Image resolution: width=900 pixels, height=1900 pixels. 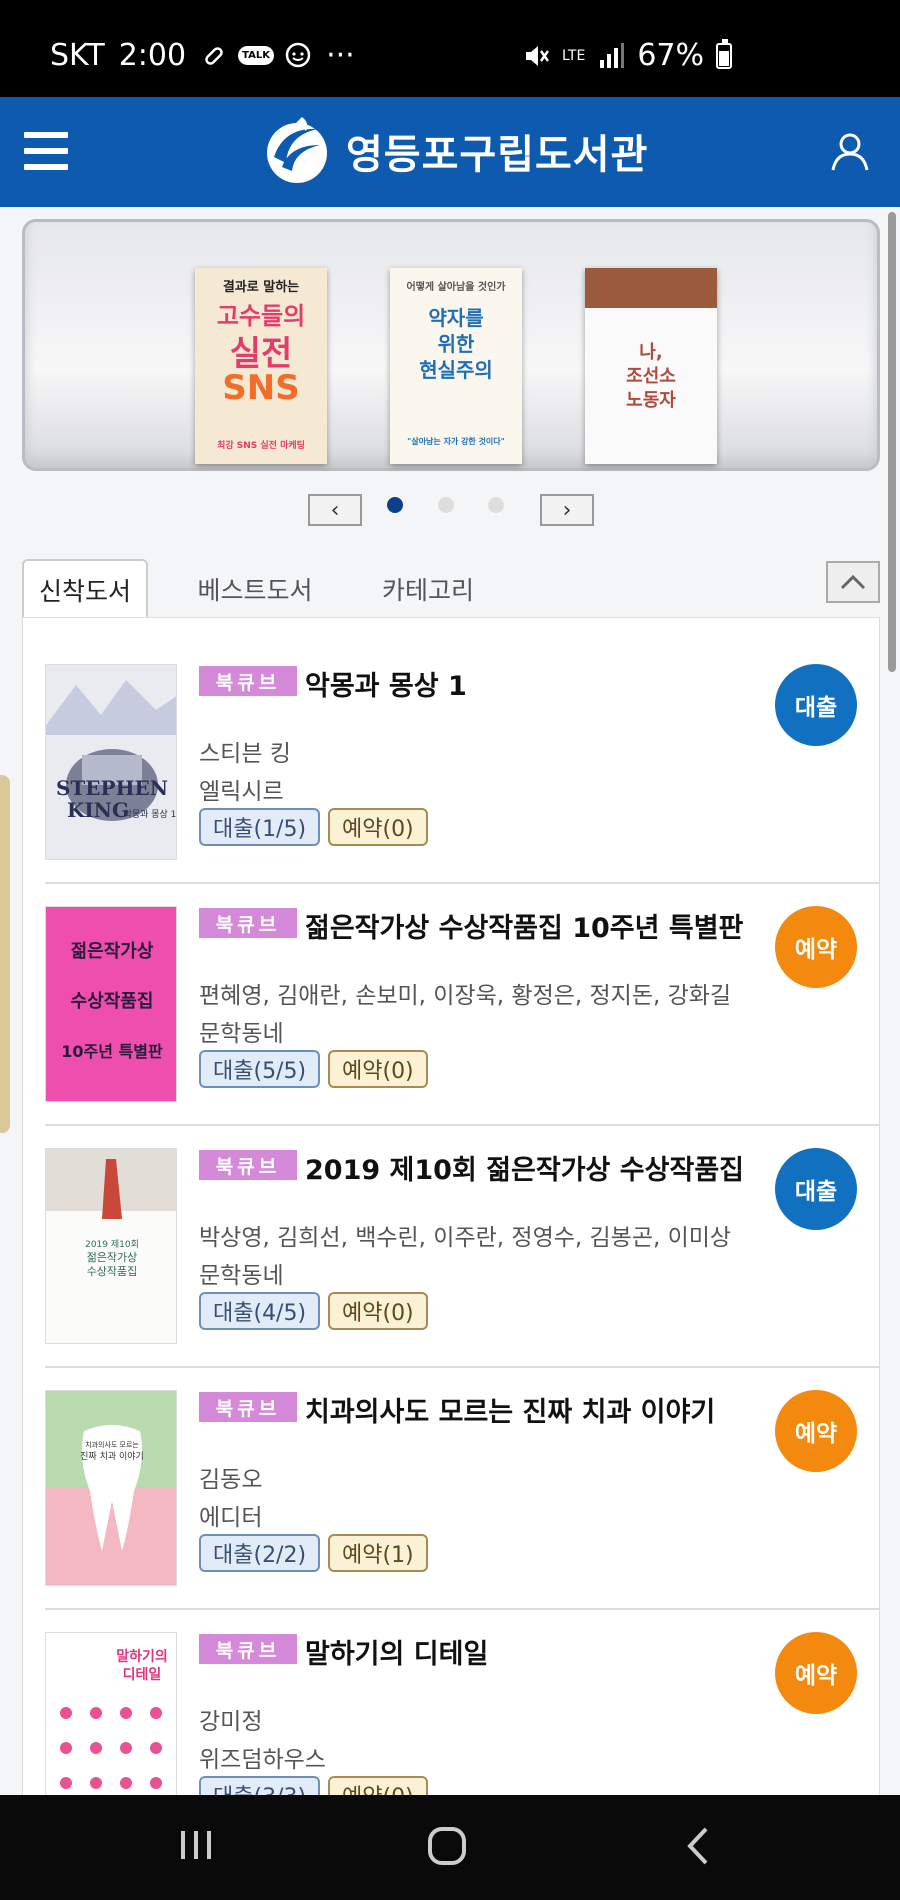 I want to click on carousel-book-3: 나, 조선소 노동자, so click(x=651, y=366).